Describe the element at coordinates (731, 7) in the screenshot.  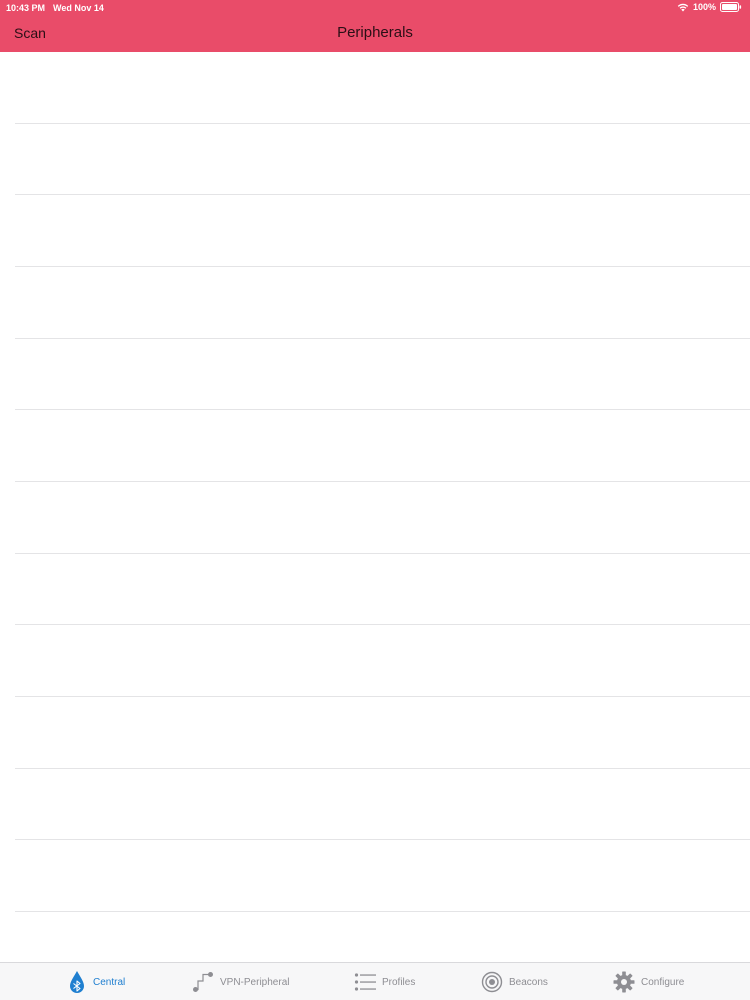
I see `battery-icon` at that location.